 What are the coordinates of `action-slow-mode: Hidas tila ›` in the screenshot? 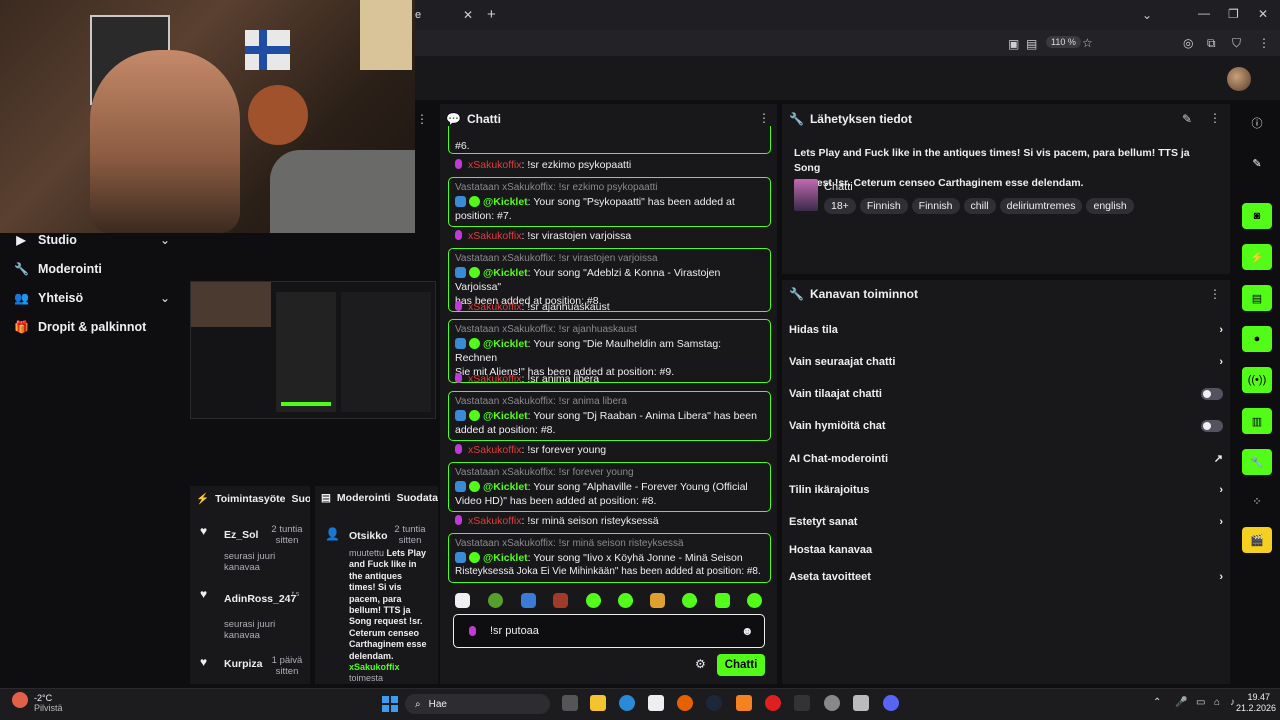 It's located at (1006, 330).